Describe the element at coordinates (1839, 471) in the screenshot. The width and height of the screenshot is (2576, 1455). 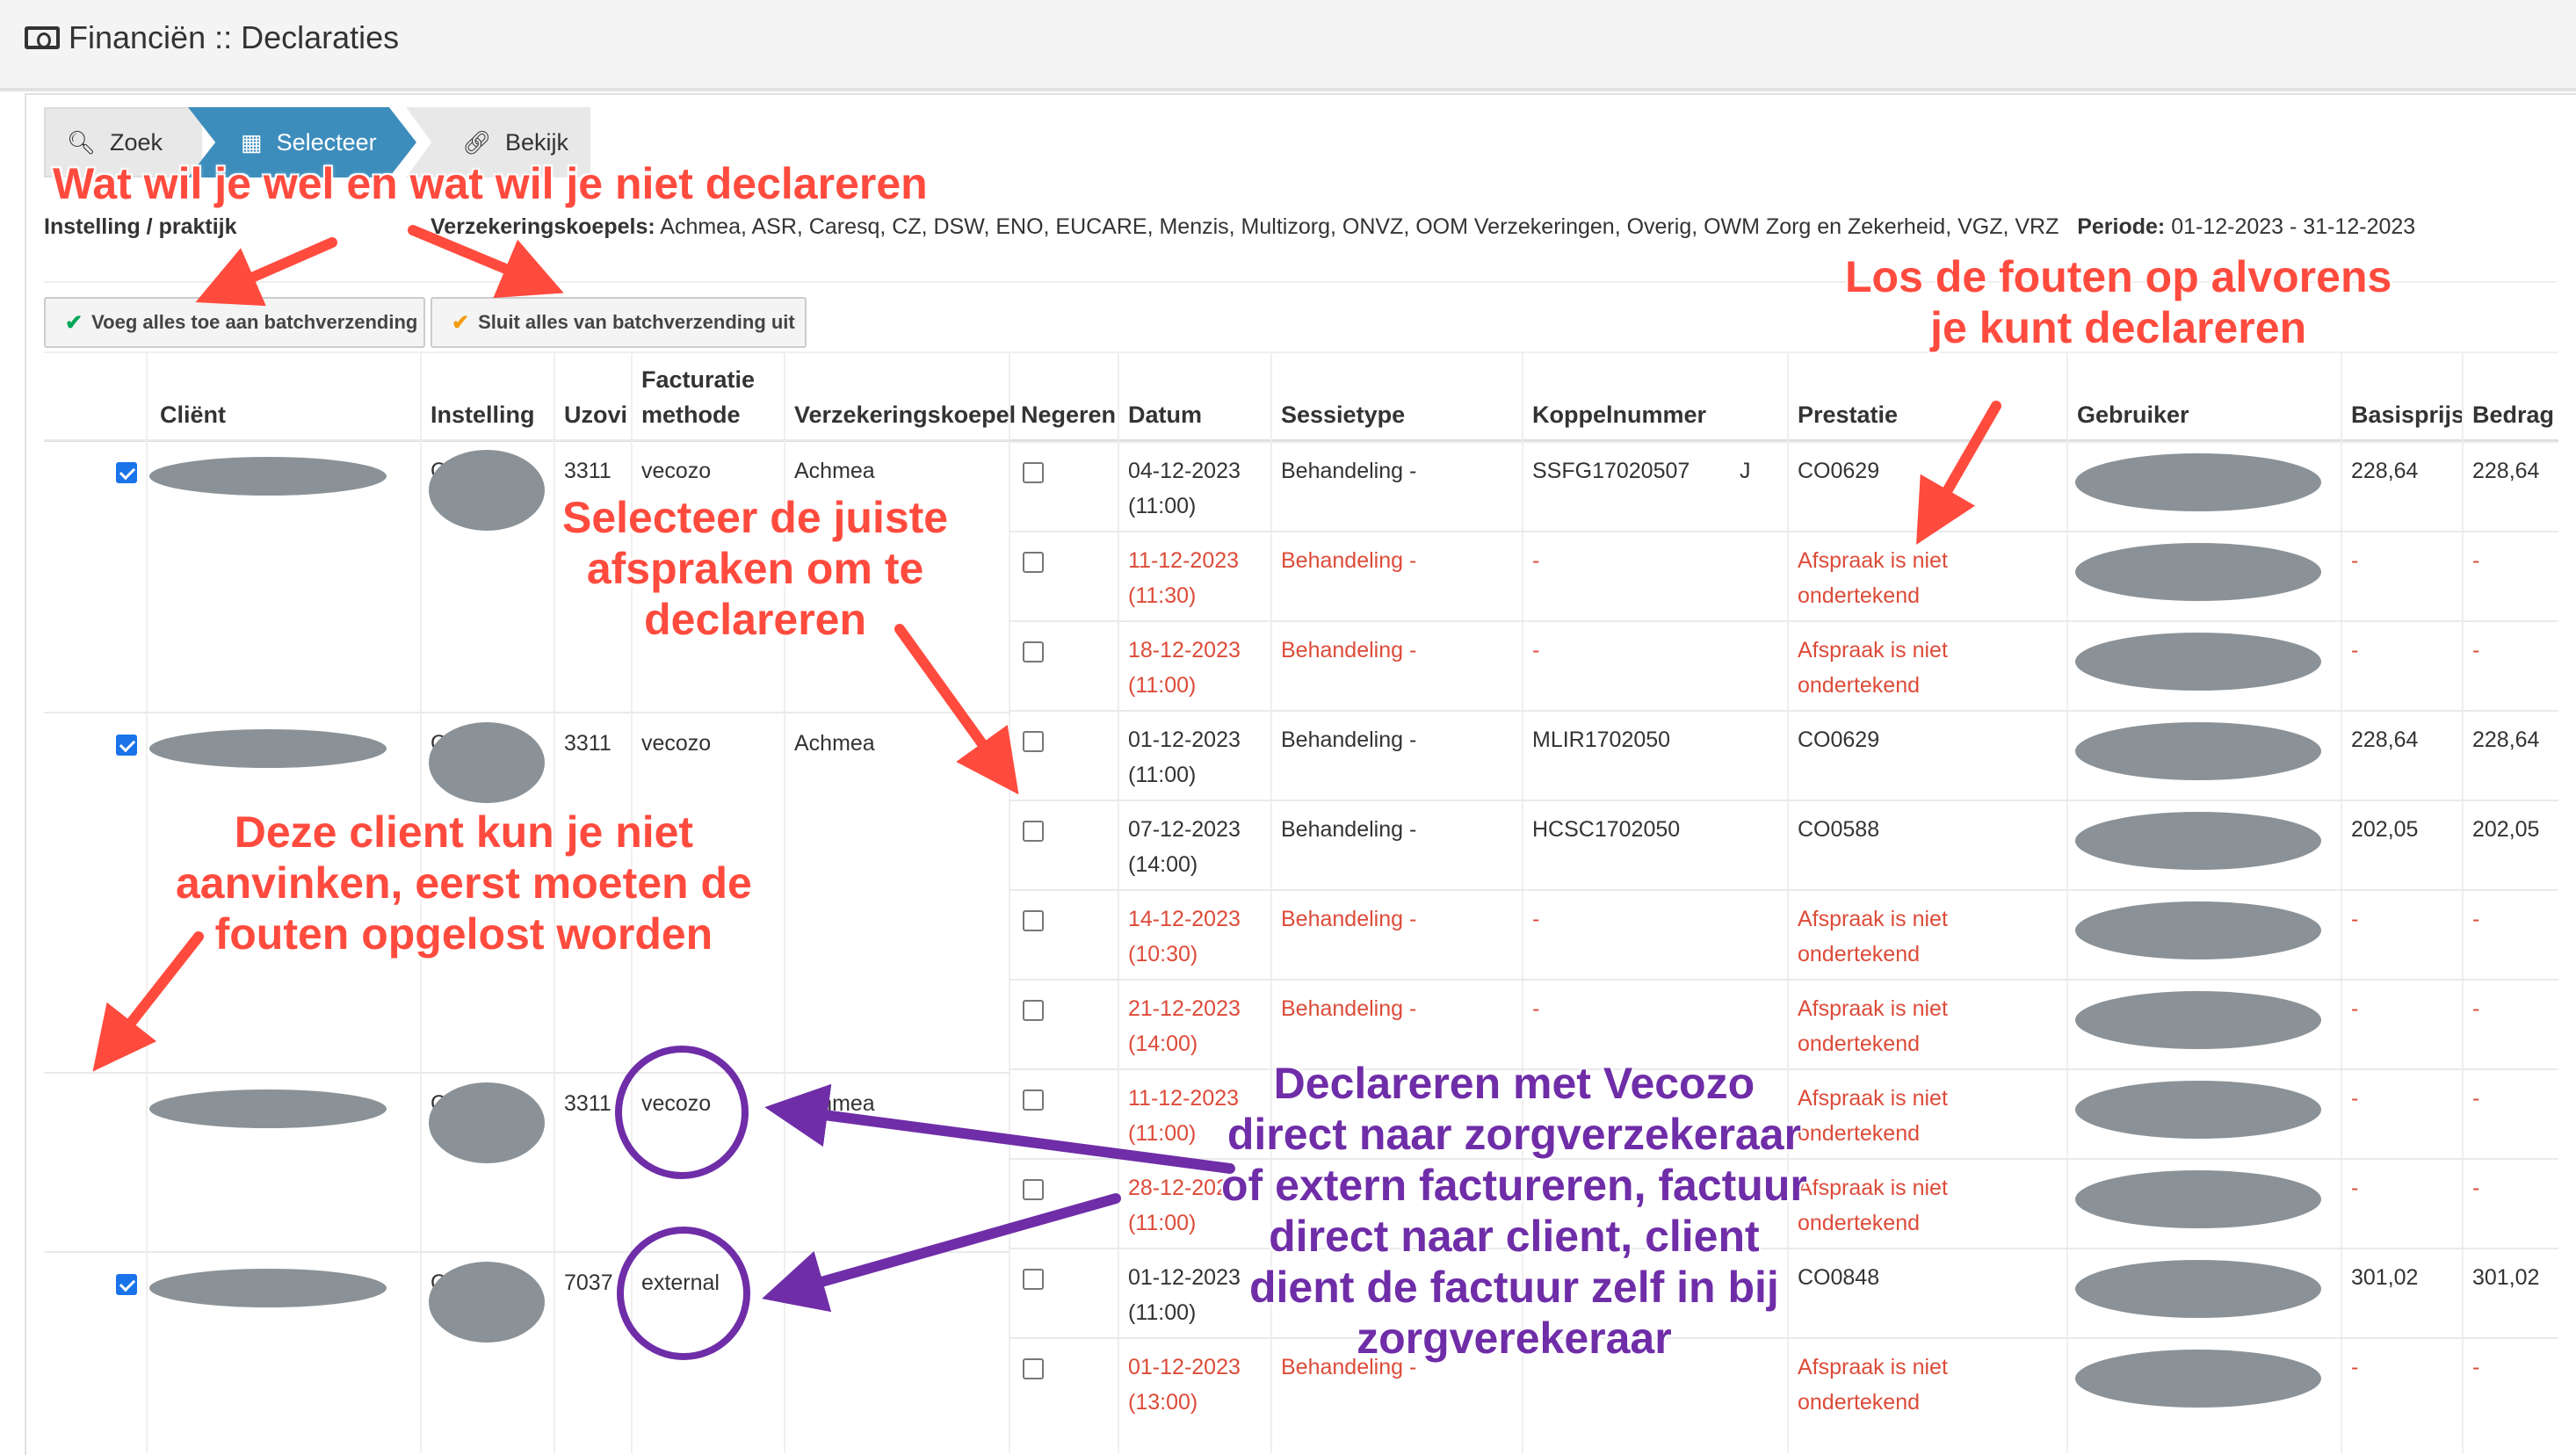
I see `prestatie-cell: CO0629` at that location.